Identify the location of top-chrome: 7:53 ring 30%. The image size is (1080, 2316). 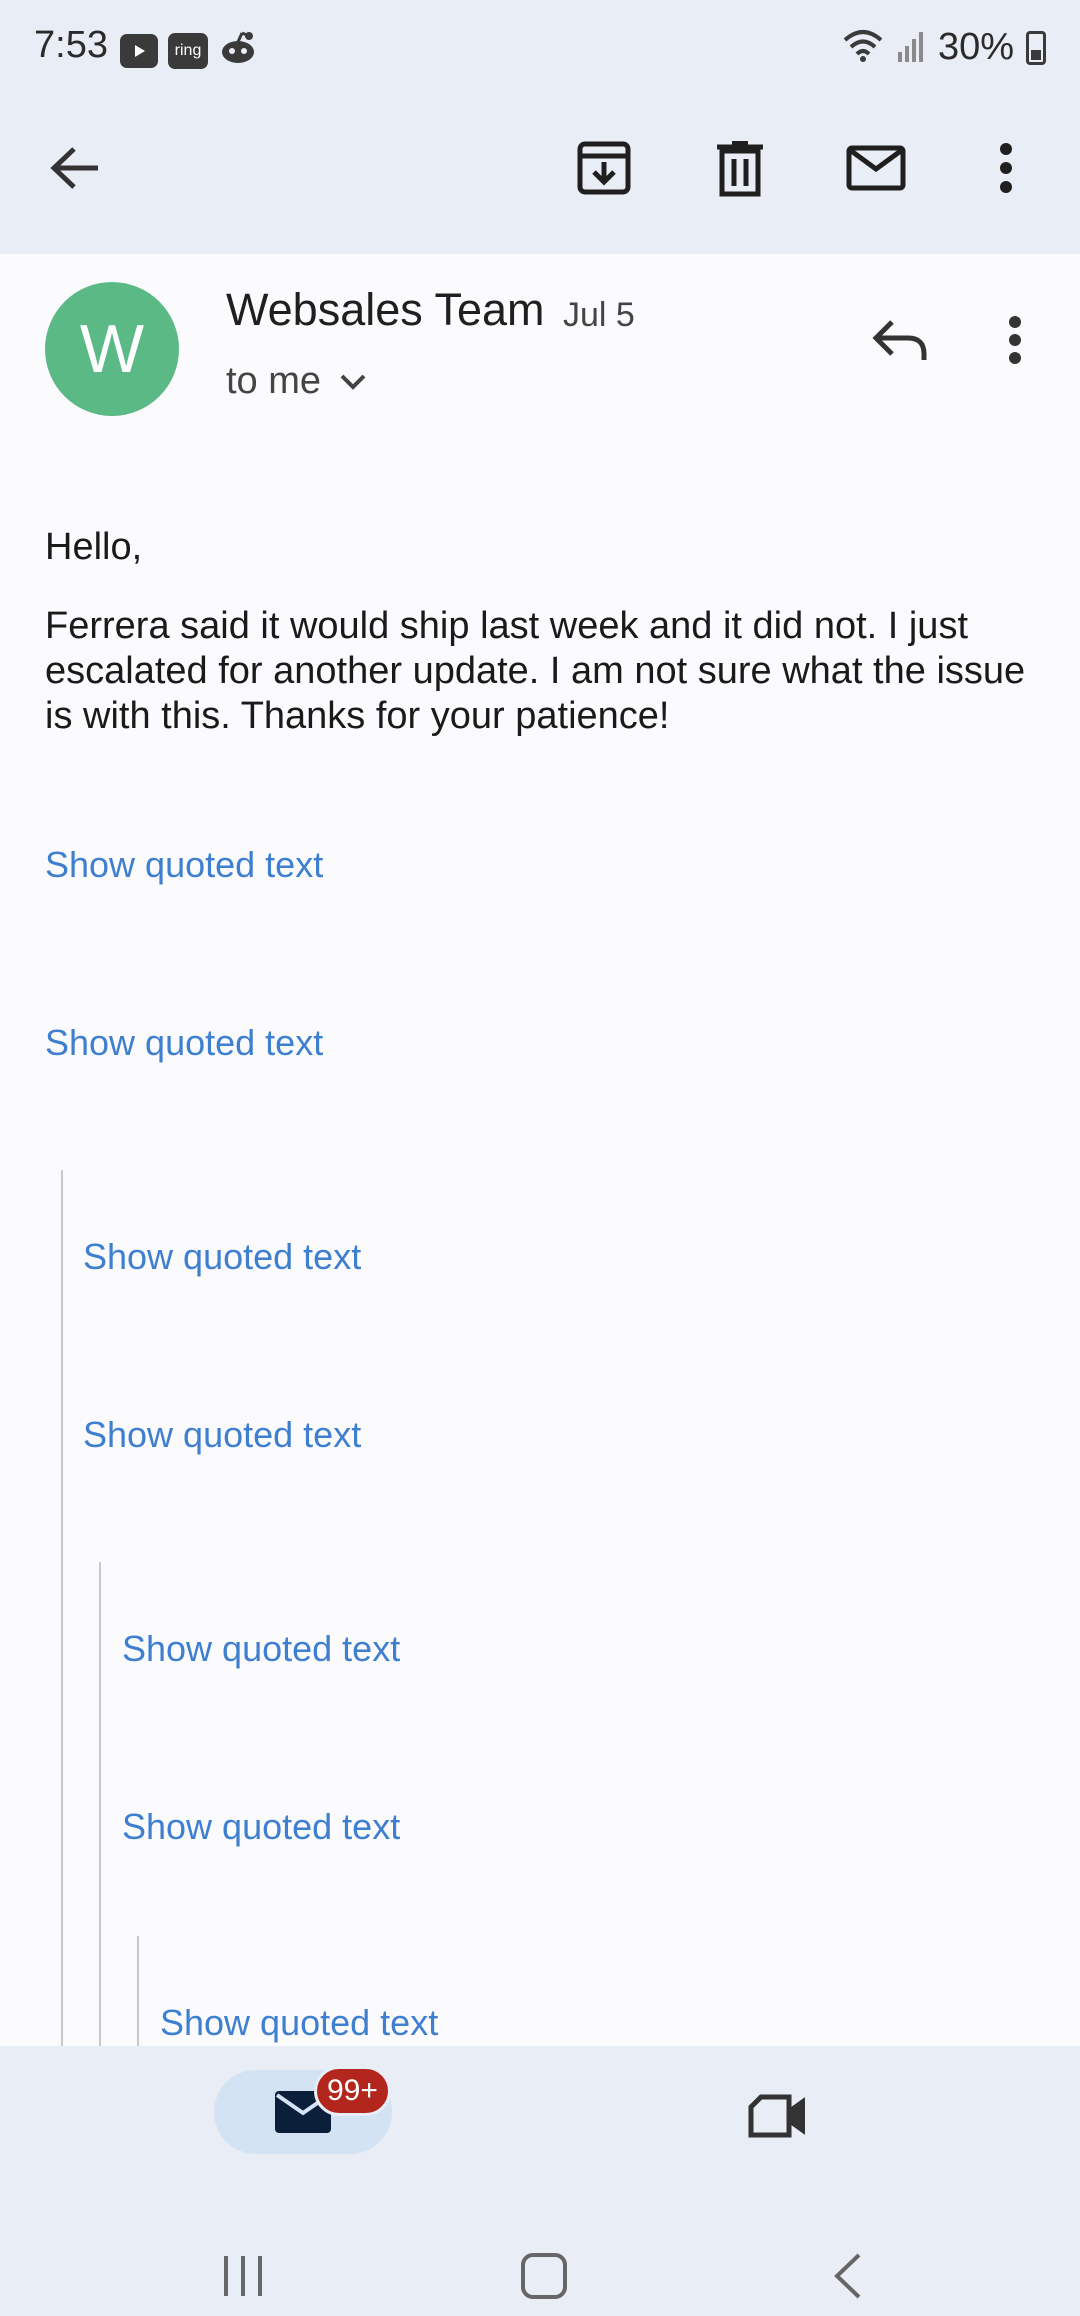
(540, 127).